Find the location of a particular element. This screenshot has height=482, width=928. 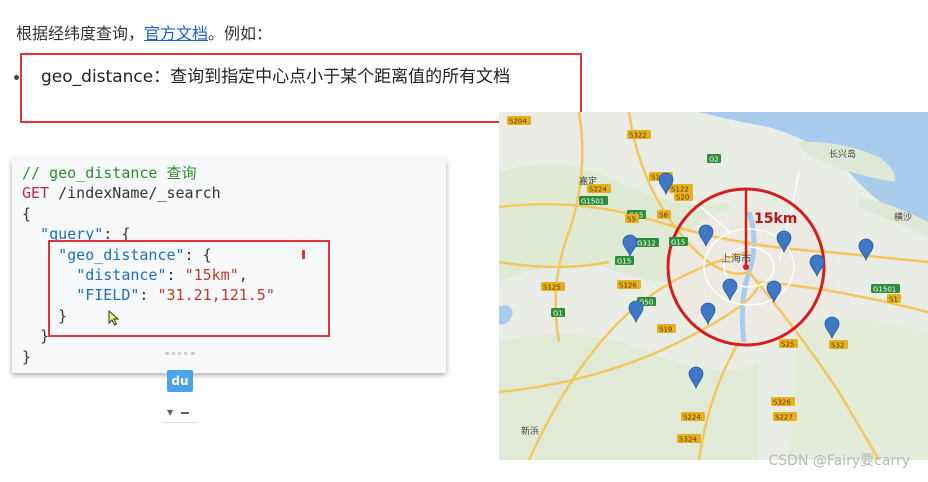

city-label: 上海市 is located at coordinates (736, 258).